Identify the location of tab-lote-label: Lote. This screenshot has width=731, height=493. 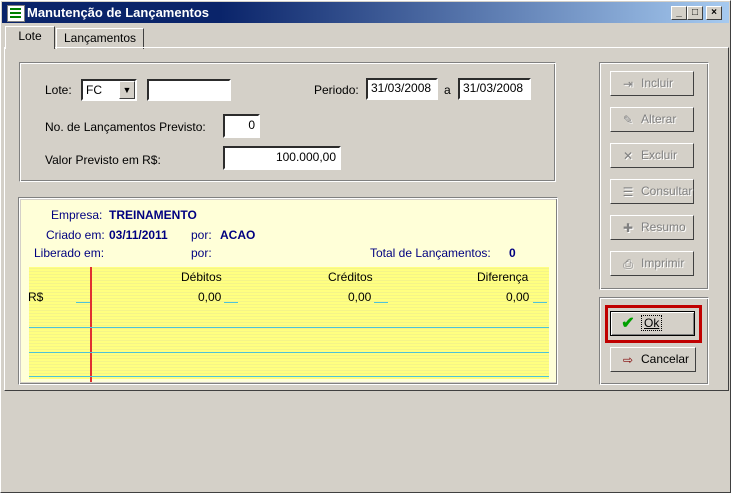
(30, 36).